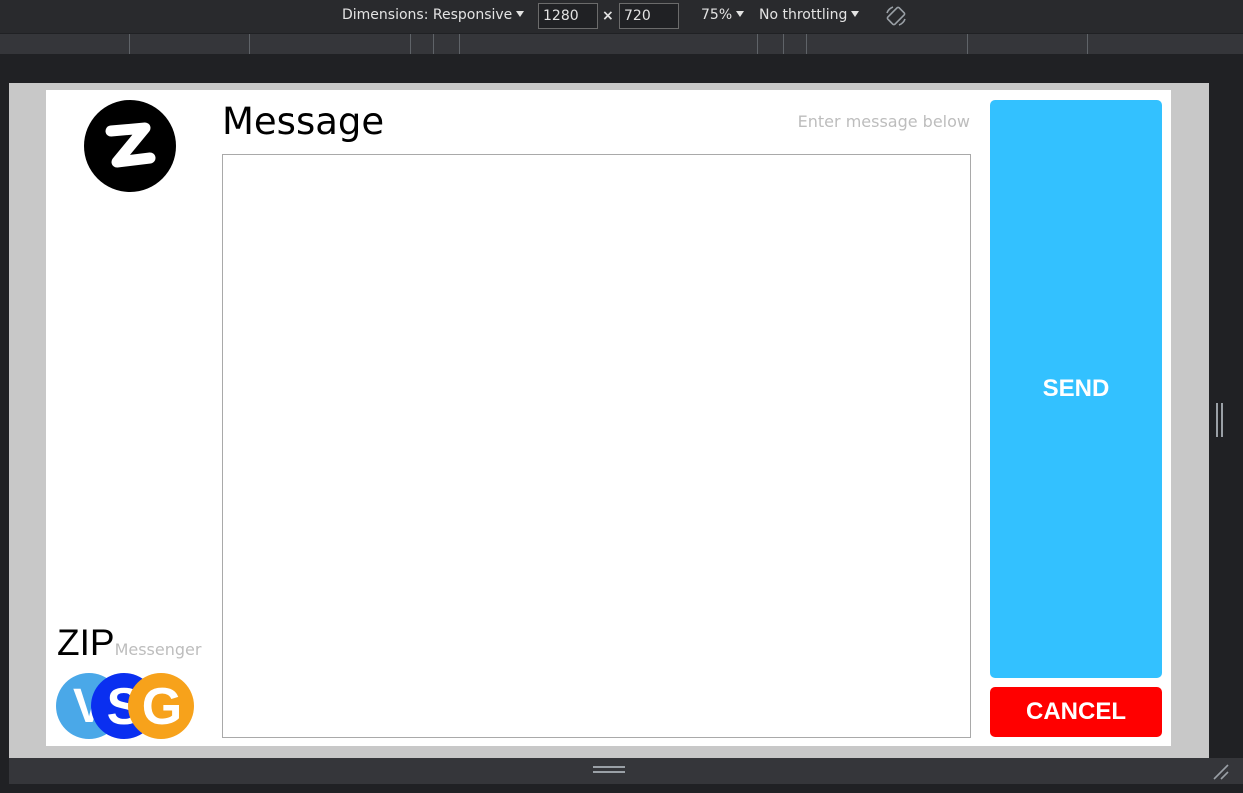 The image size is (1243, 793). Describe the element at coordinates (162, 707) in the screenshot. I see `svg-text: G` at that location.